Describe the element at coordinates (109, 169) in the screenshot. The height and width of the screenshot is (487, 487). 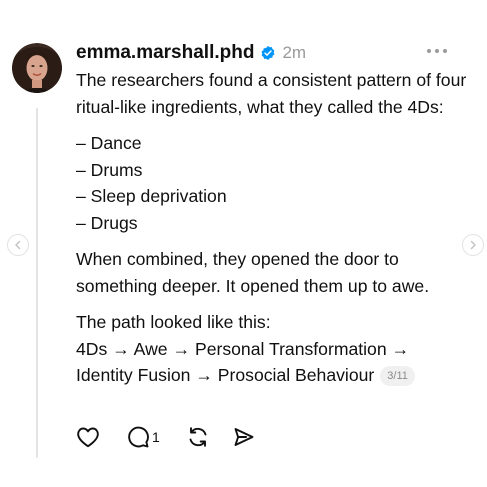
I see `list-item: – Drums` at that location.